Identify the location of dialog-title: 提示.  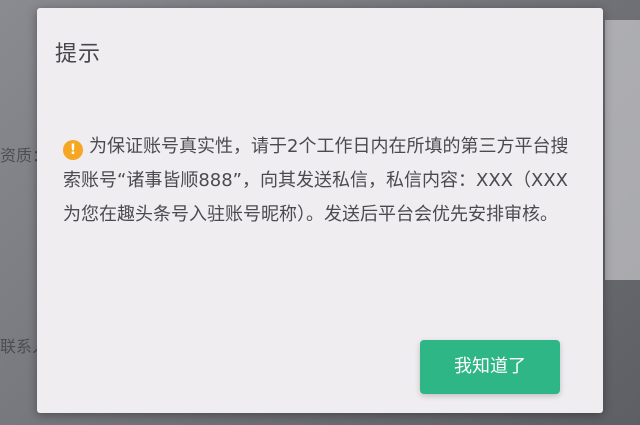
(78, 54).